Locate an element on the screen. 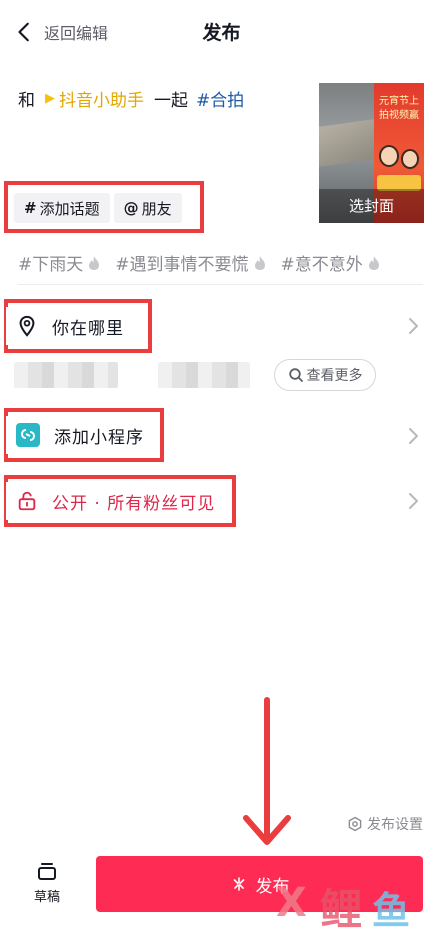 This screenshot has width=443, height=931. top-bar: 返回编辑 发布 is located at coordinates (221, 32).